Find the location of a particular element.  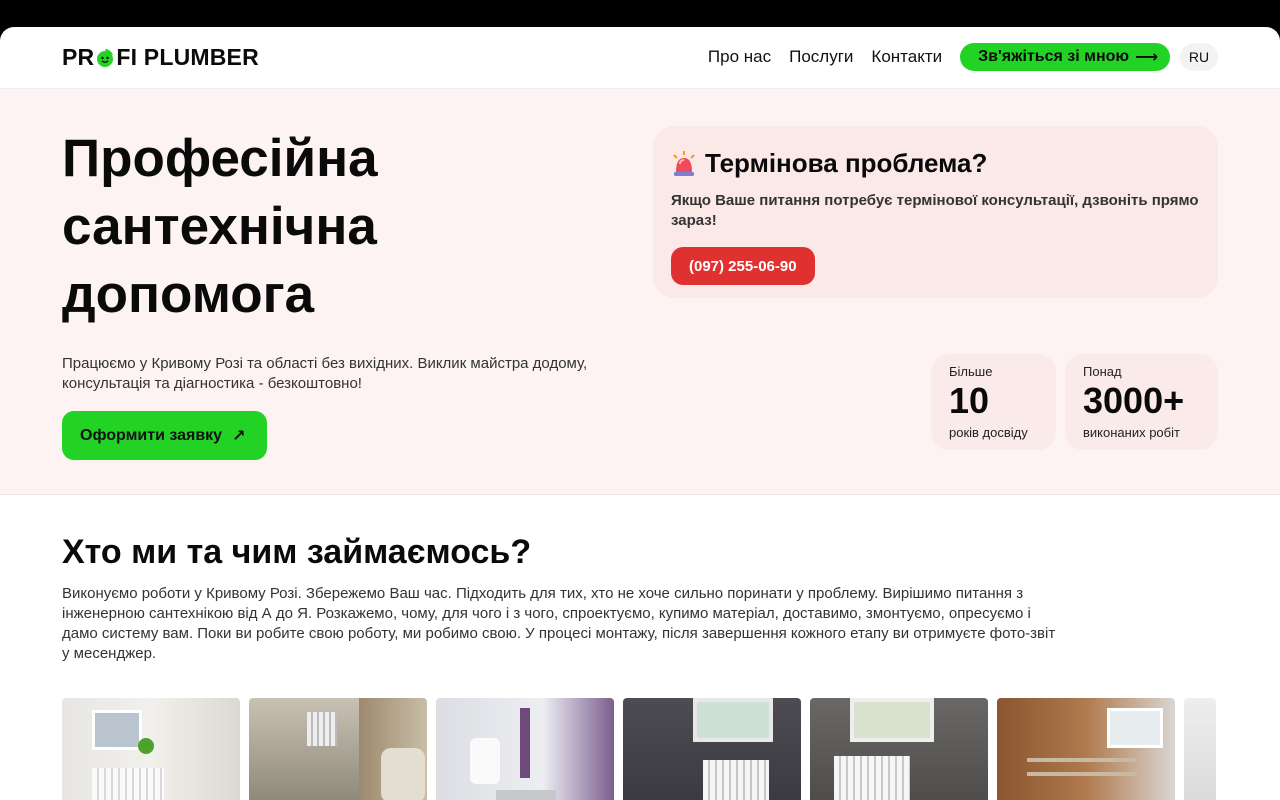

stat-small: Понад is located at coordinates (1102, 371).